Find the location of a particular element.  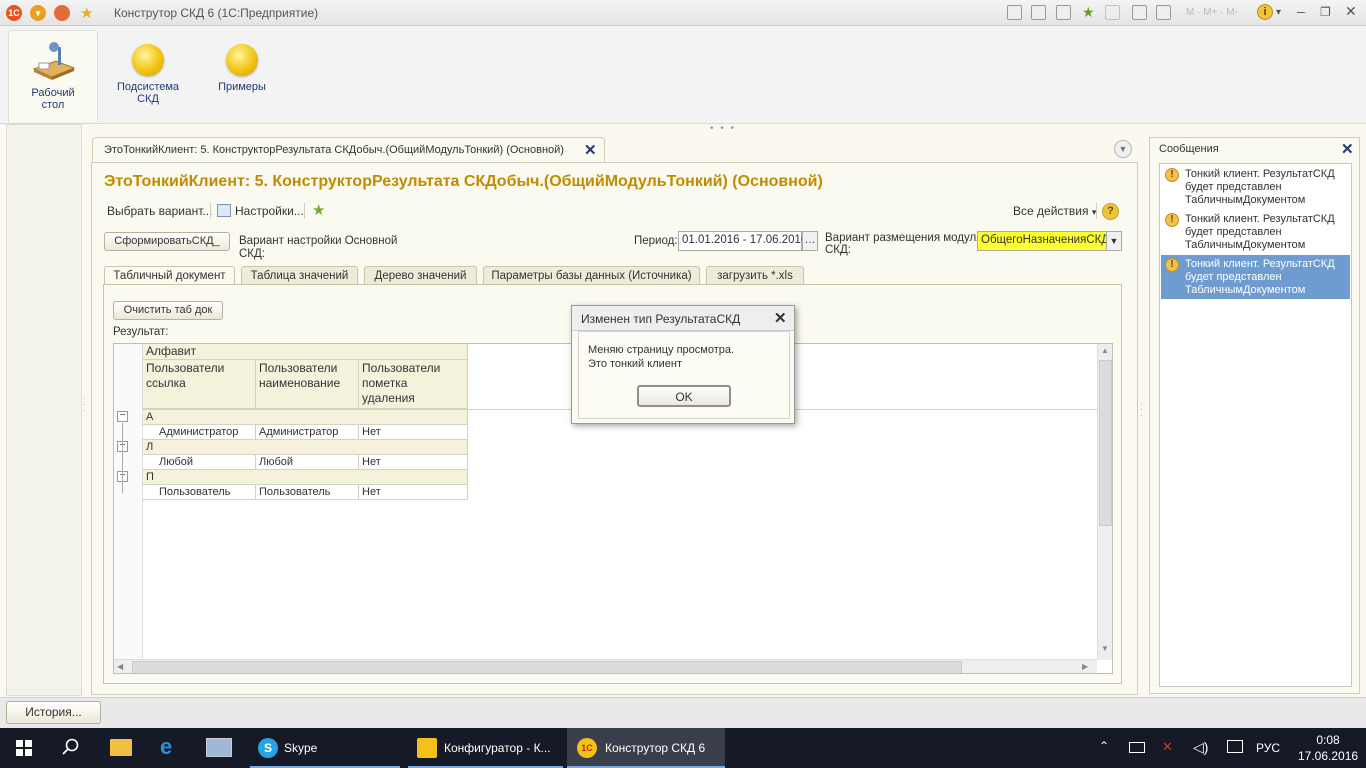

close-messages-icon: ✕ is located at coordinates (1347, 149).